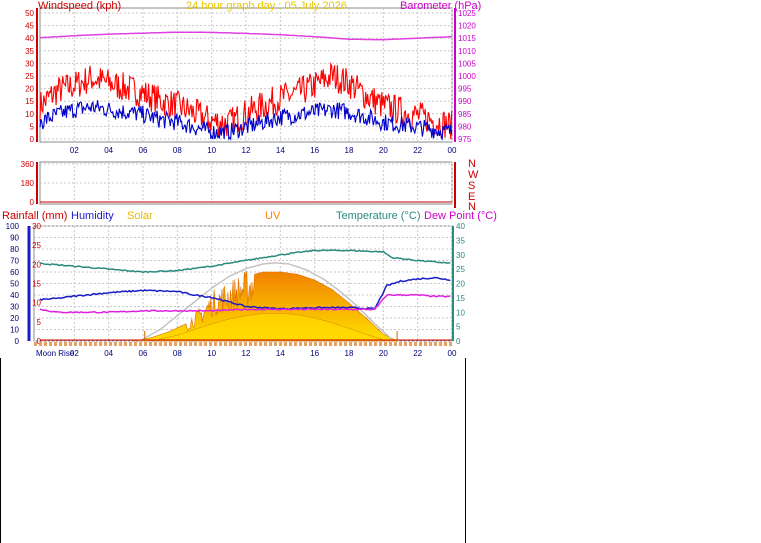 Image resolution: width=761 pixels, height=543 pixels. Describe the element at coordinates (246, 353) in the screenshot. I see `lower-x-tick: 12` at that location.